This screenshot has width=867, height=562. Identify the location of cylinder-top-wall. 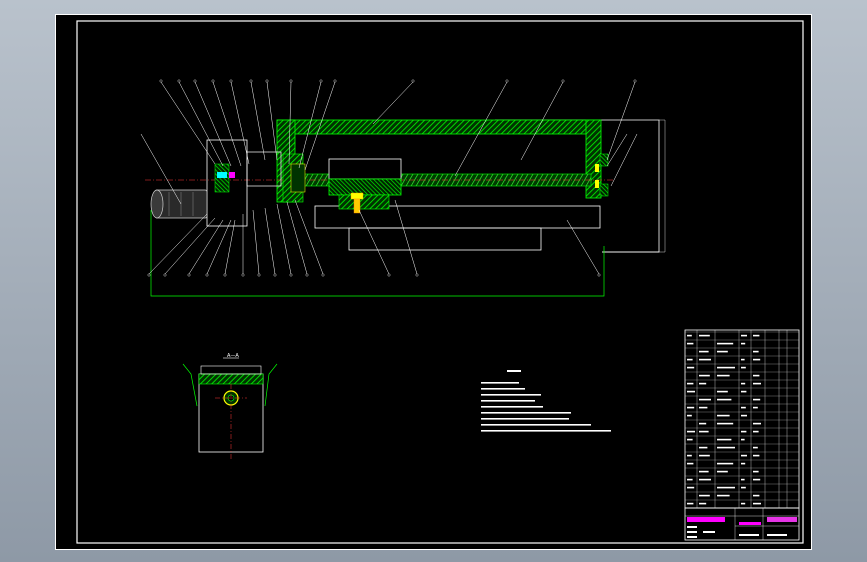
(438, 127).